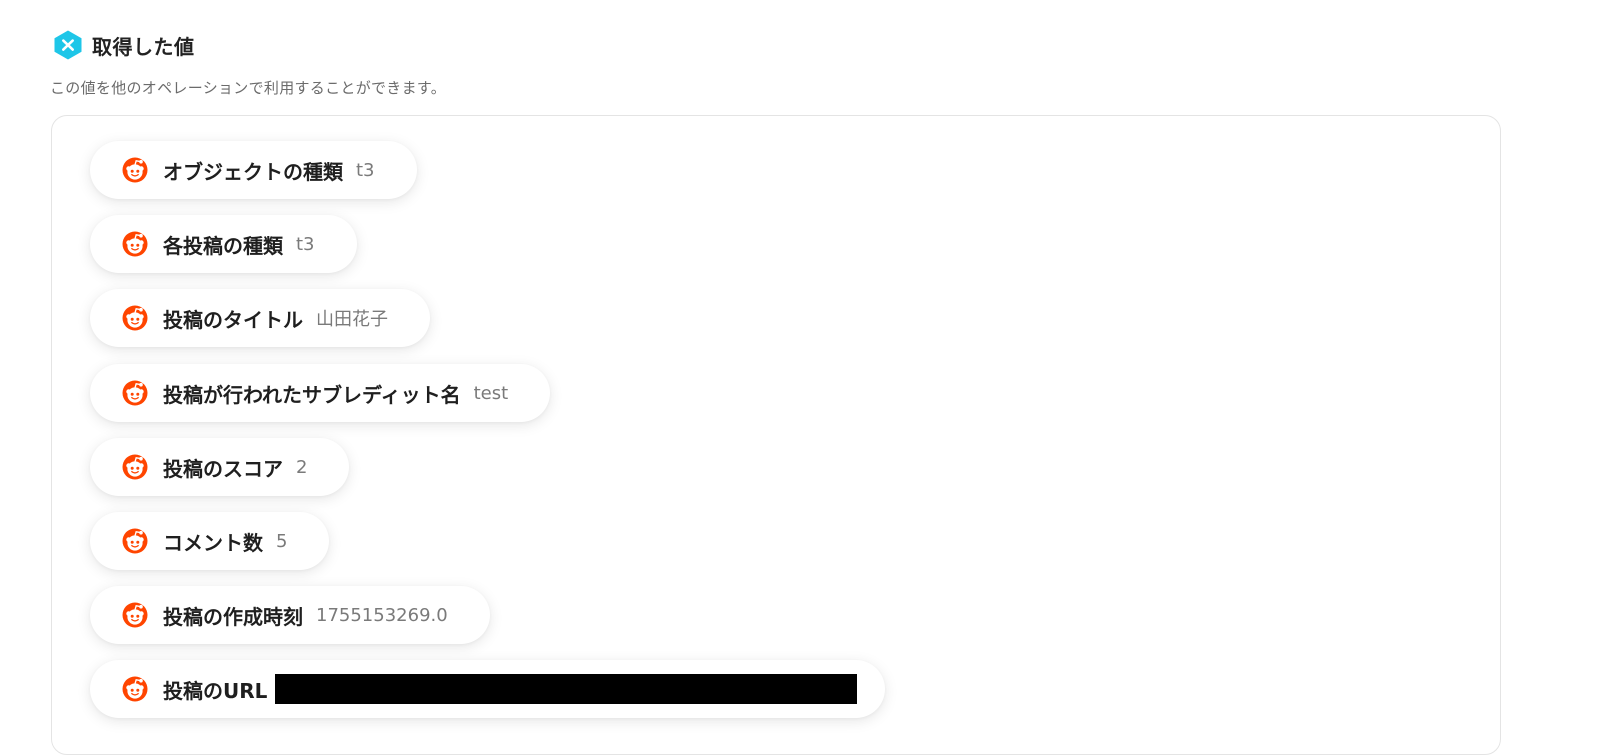 The height and width of the screenshot is (755, 1600). I want to click on value-chip: 投稿が行われたサブレディット名 test, so click(320, 393).